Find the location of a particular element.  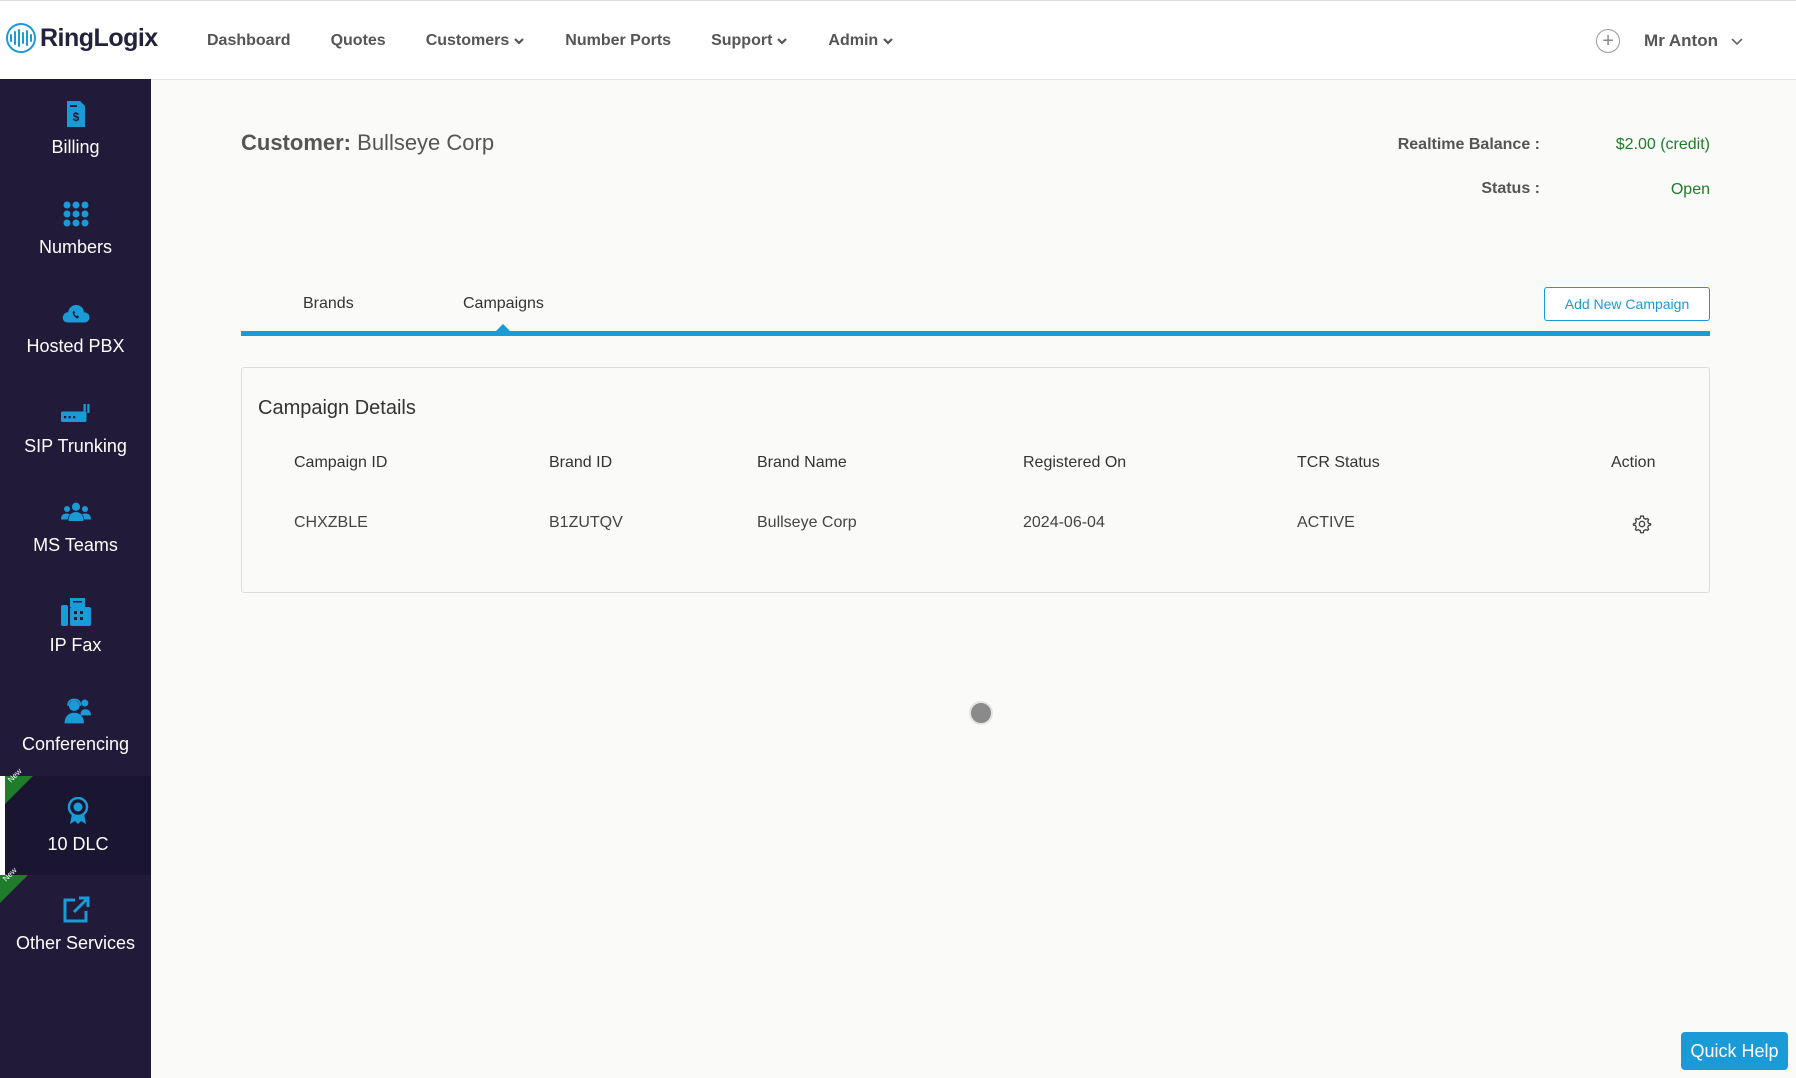

user-menu: Mr Anton is located at coordinates (1694, 41).